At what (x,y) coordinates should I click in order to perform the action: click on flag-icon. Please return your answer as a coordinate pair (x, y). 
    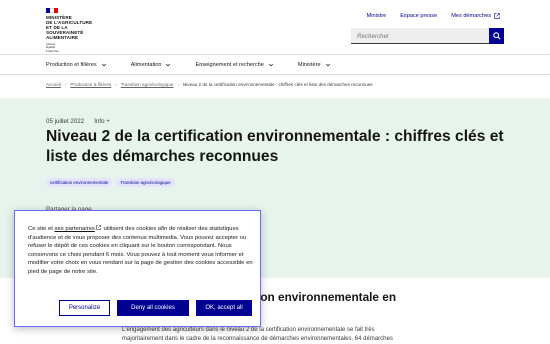
    Looking at the image, I should click on (52, 10).